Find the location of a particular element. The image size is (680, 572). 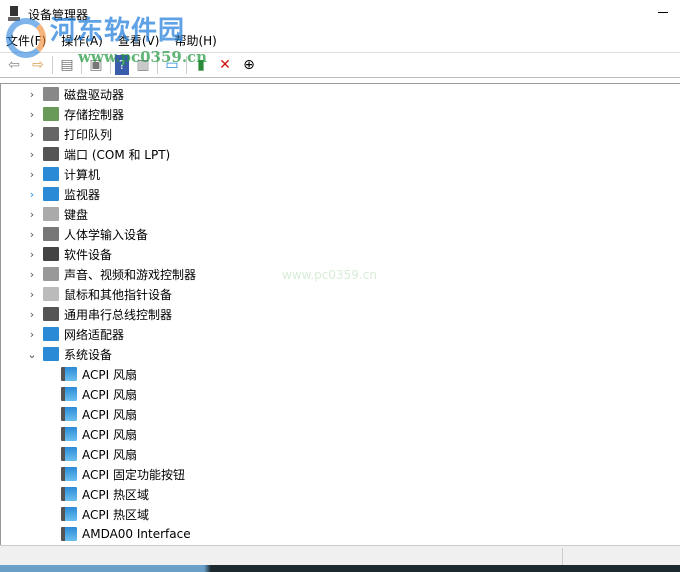

show-hide-console-tree-icon: ▤ is located at coordinates (67, 65).